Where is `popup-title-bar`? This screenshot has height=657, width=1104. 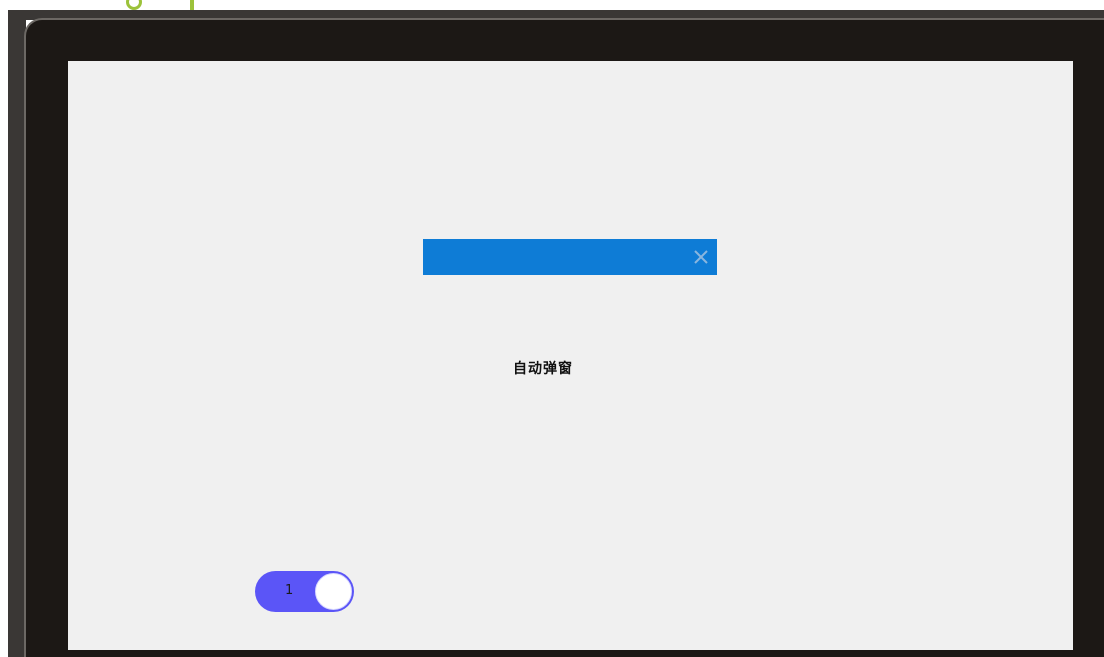 popup-title-bar is located at coordinates (570, 257).